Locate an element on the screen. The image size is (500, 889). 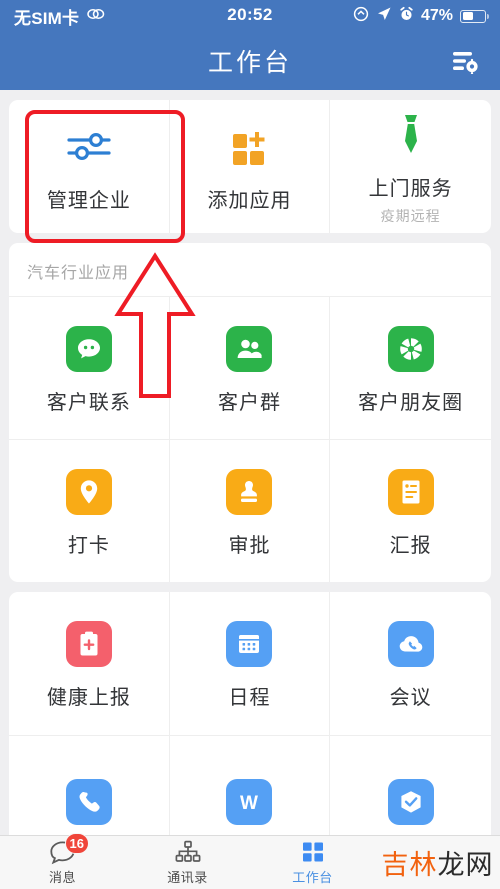
app-item-label: 日程 is located at coordinates (249, 698).